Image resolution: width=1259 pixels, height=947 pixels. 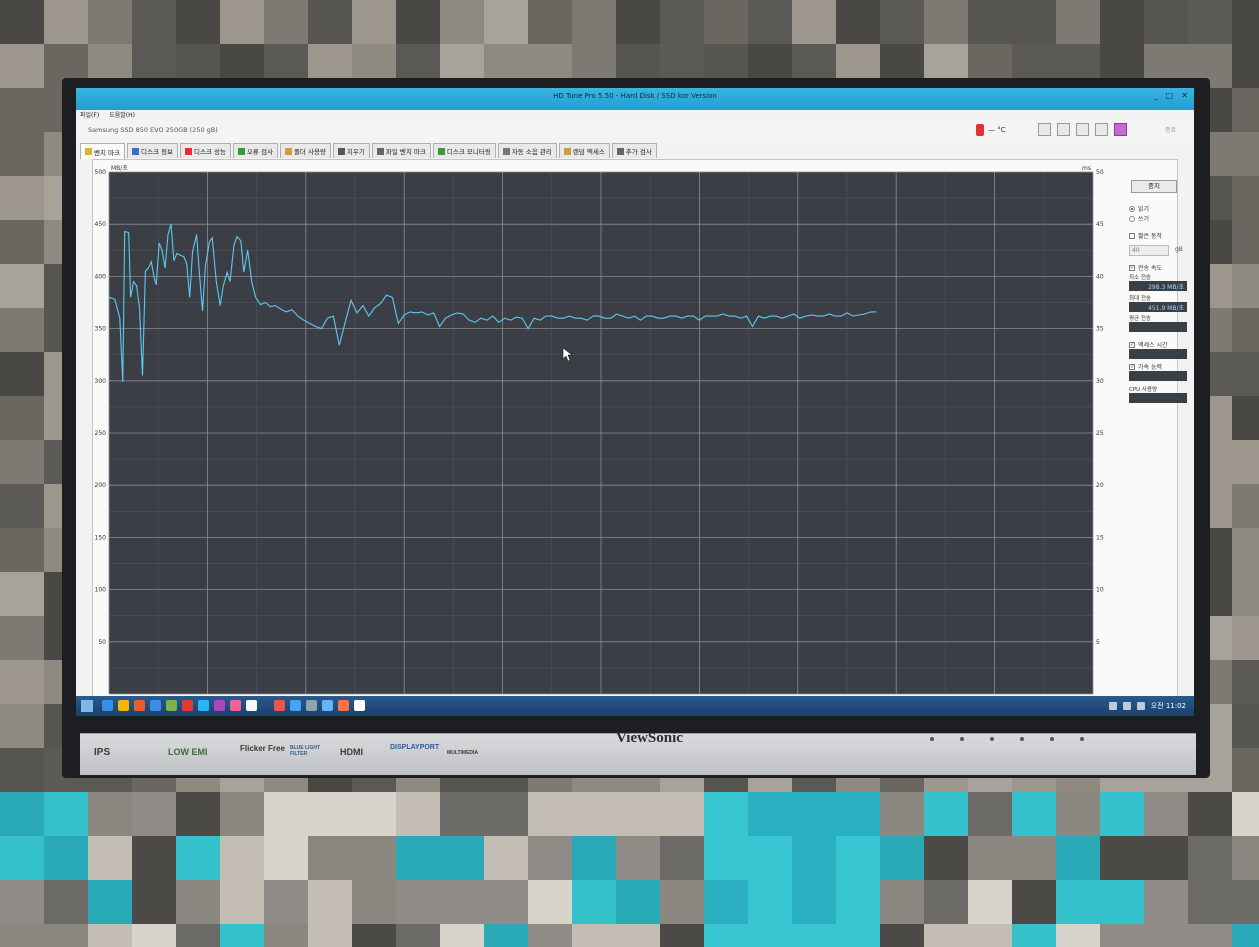 I want to click on tab-label: 디스크 정보, so click(x=157, y=152).